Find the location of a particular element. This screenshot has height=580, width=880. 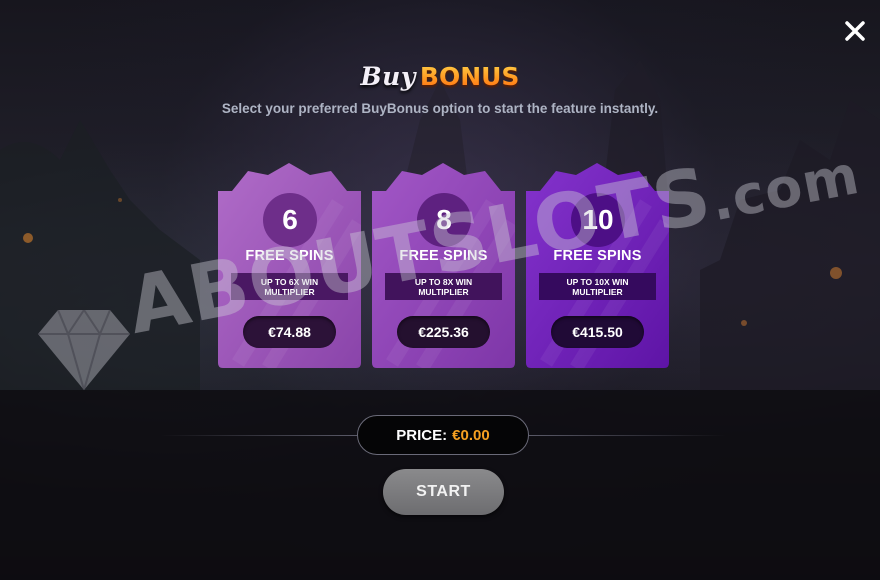

multiplier-label: UP TO 6X WIN MULTIPLIER is located at coordinates (289, 286).